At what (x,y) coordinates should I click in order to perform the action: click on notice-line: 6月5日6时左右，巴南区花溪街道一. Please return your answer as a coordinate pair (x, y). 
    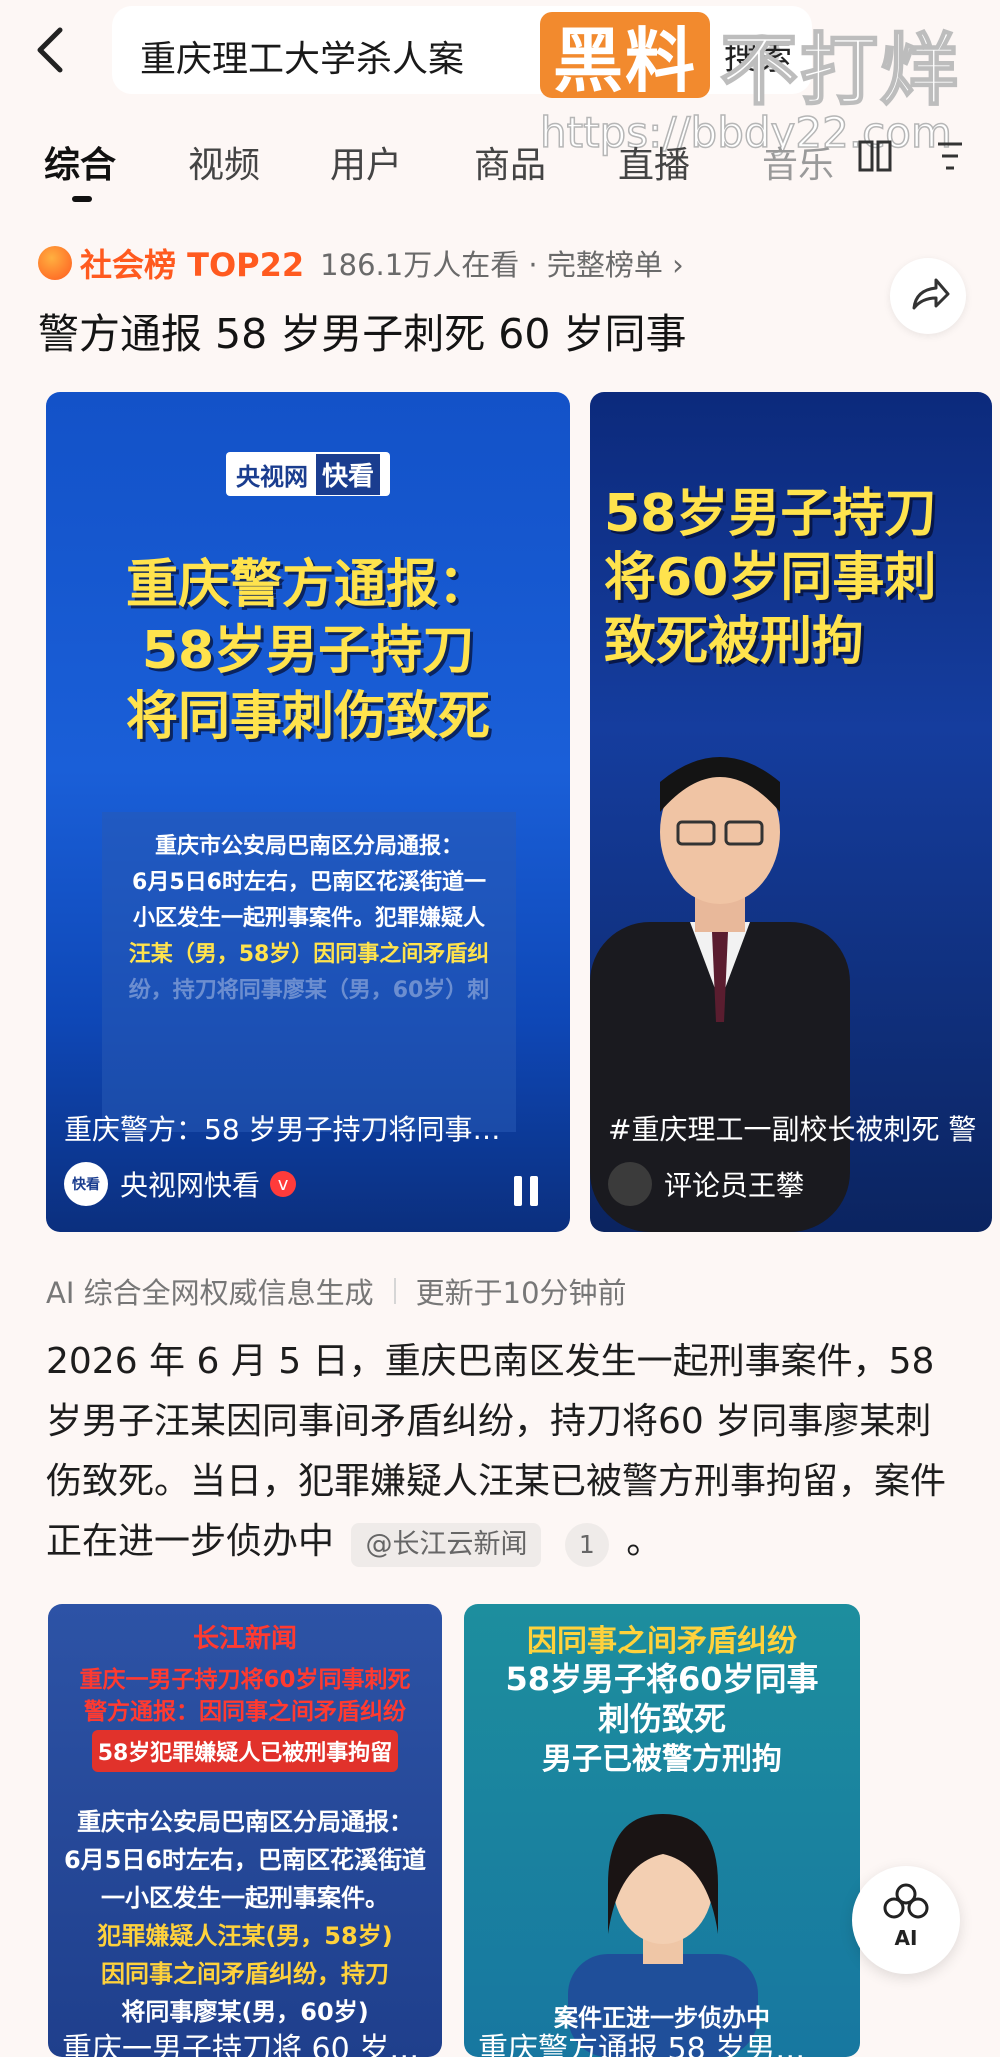
    Looking at the image, I should click on (309, 882).